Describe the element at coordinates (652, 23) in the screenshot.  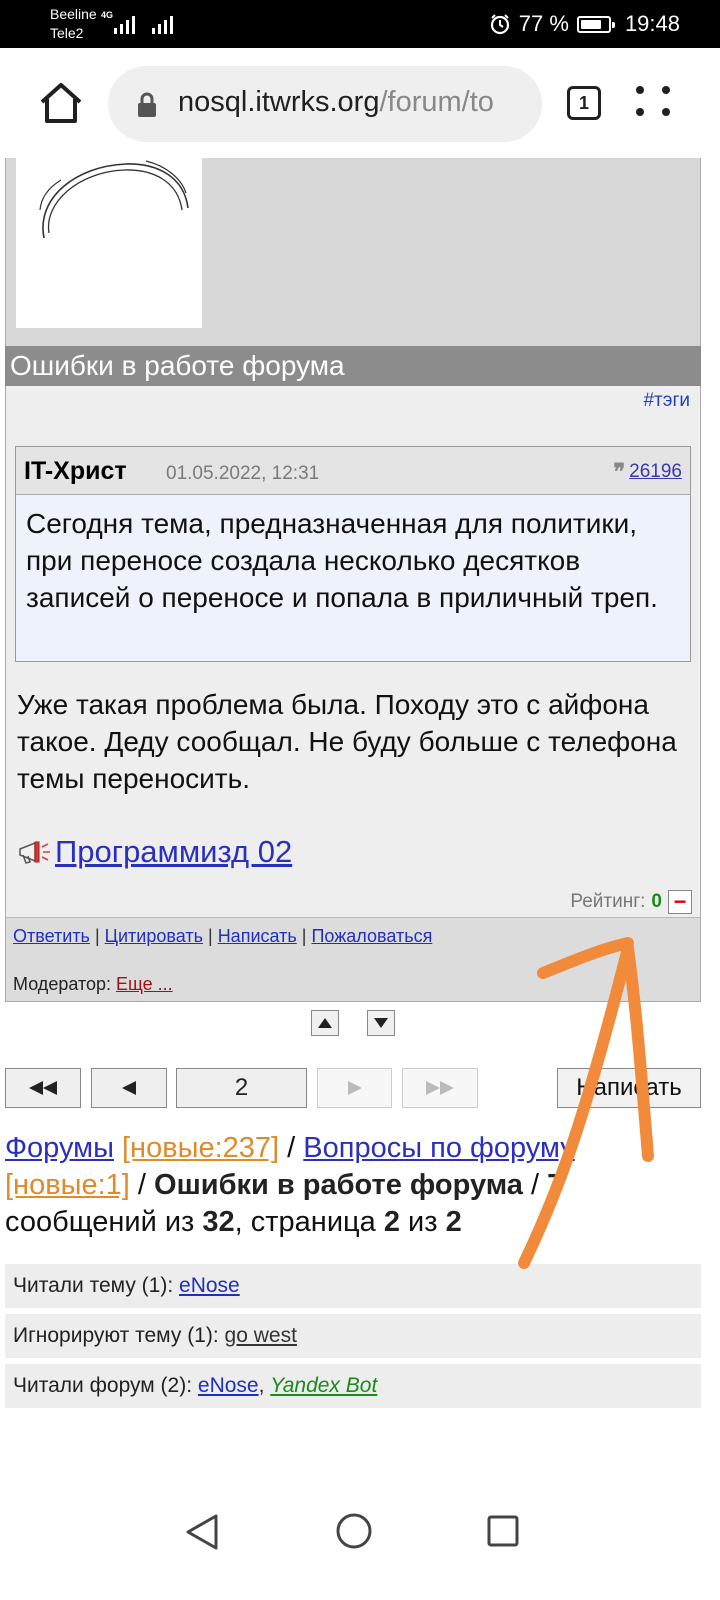
I see `clock: 19:48` at that location.